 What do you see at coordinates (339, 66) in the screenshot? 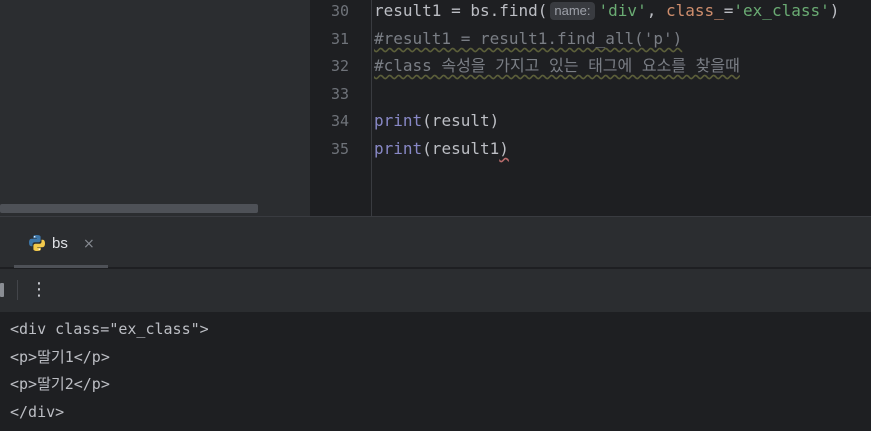
I see `line-number: 32` at bounding box center [339, 66].